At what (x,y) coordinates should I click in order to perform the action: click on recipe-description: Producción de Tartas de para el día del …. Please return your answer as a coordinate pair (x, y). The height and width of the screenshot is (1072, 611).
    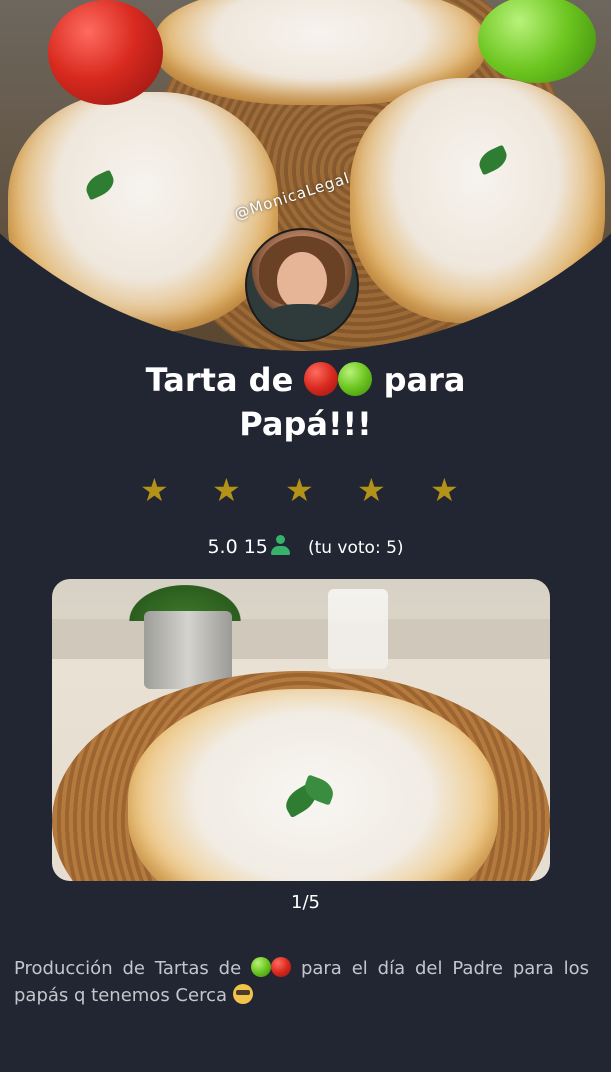
    Looking at the image, I should click on (301, 981).